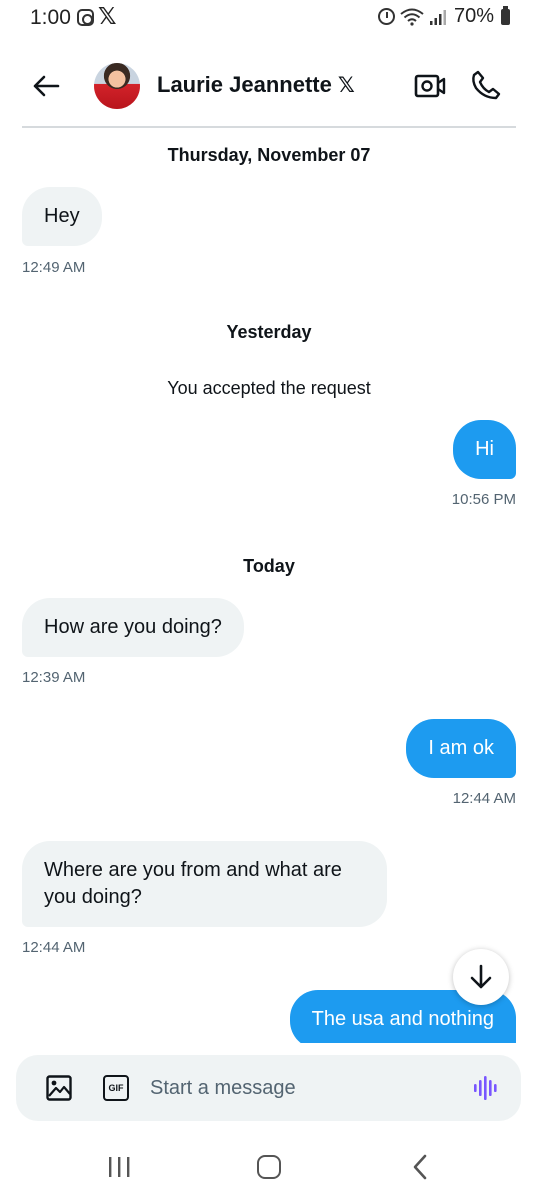 The width and height of the screenshot is (538, 1200). What do you see at coordinates (505, 15) in the screenshot?
I see `battery-icon` at bounding box center [505, 15].